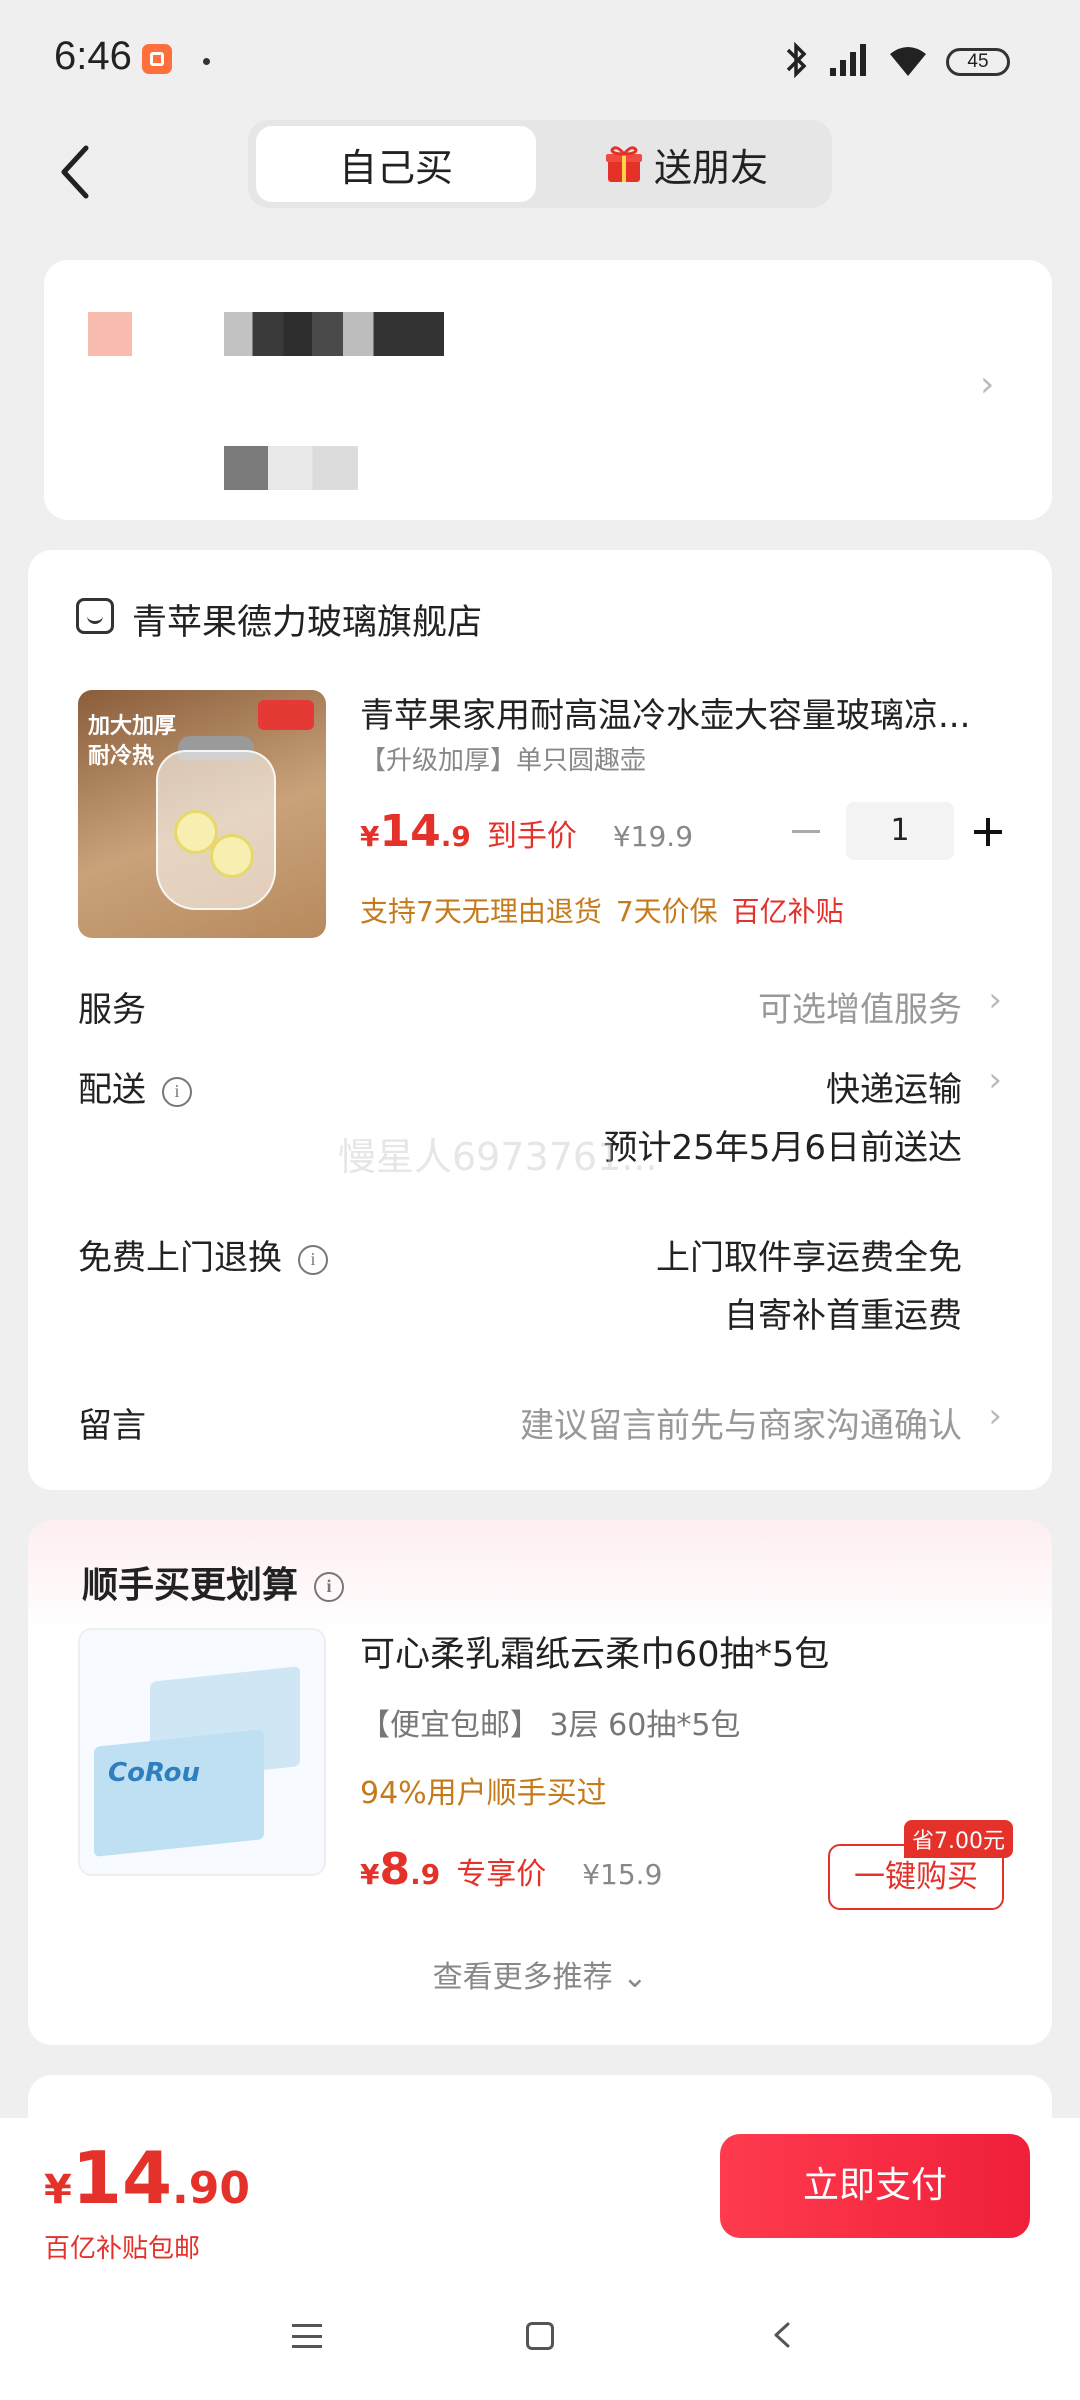 The width and height of the screenshot is (1080, 2400). I want to click on free-return-line2: 自寄补首重运费, so click(843, 1316).